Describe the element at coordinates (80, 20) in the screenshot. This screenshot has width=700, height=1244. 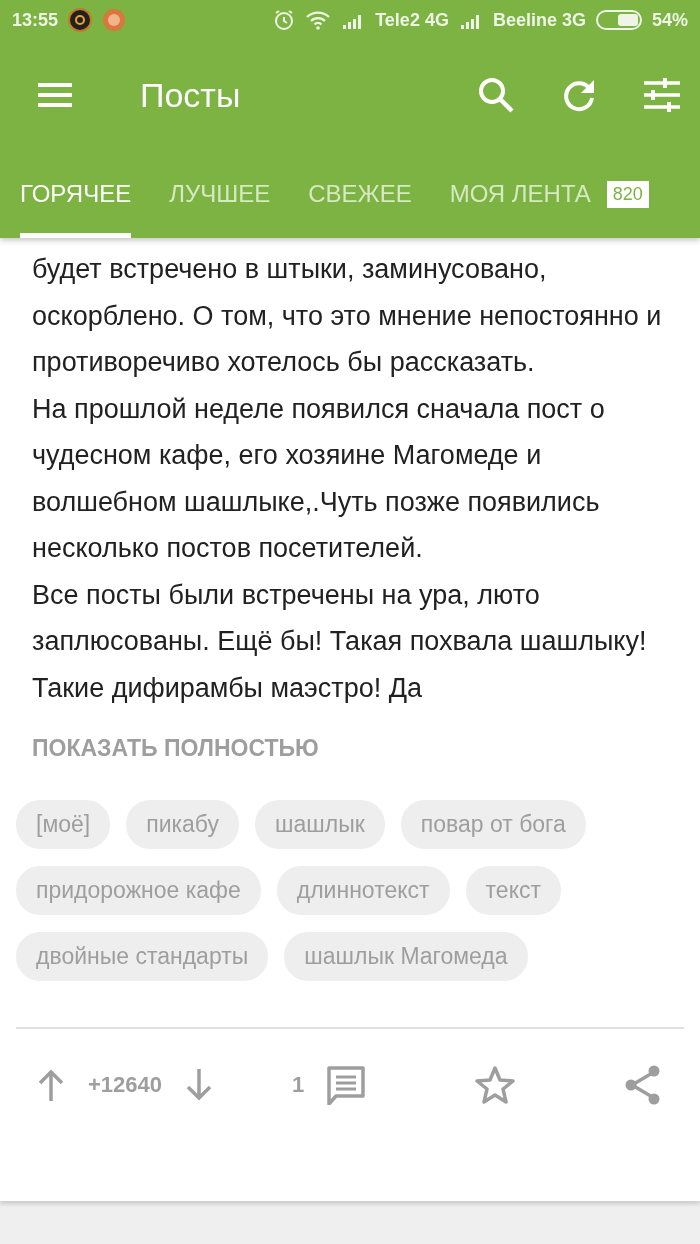
I see `mail-app-icon` at that location.